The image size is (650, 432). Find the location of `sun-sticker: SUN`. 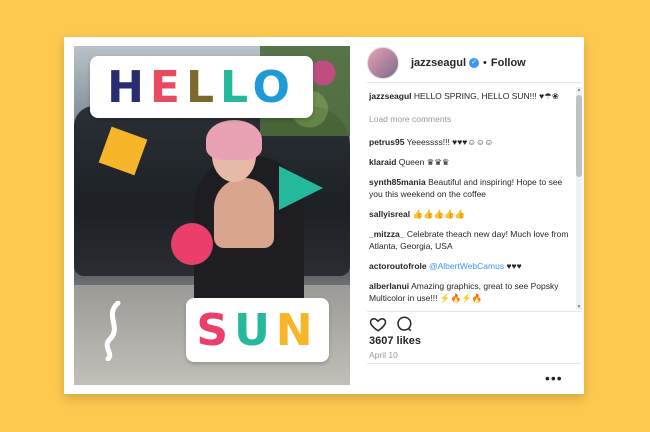

sun-sticker: SUN is located at coordinates (257, 330).